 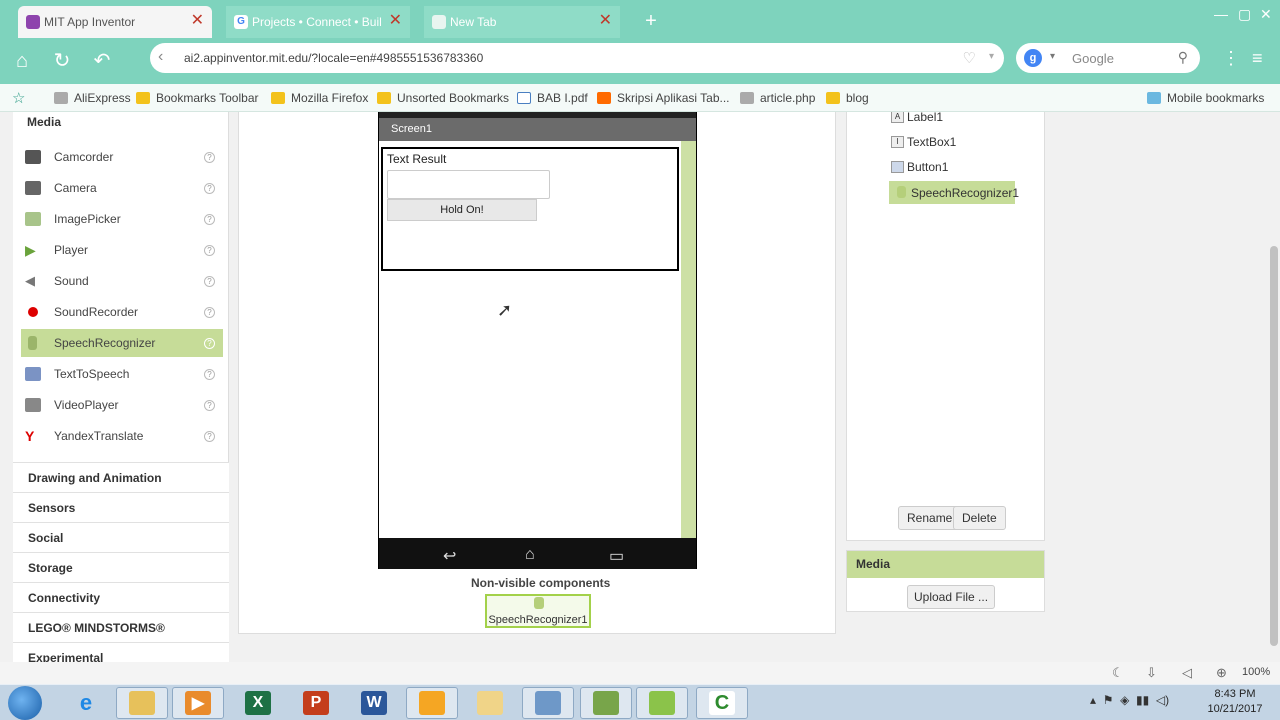 What do you see at coordinates (122, 312) in the screenshot?
I see `palette-item-soundrecorder: SoundRecorder ?` at bounding box center [122, 312].